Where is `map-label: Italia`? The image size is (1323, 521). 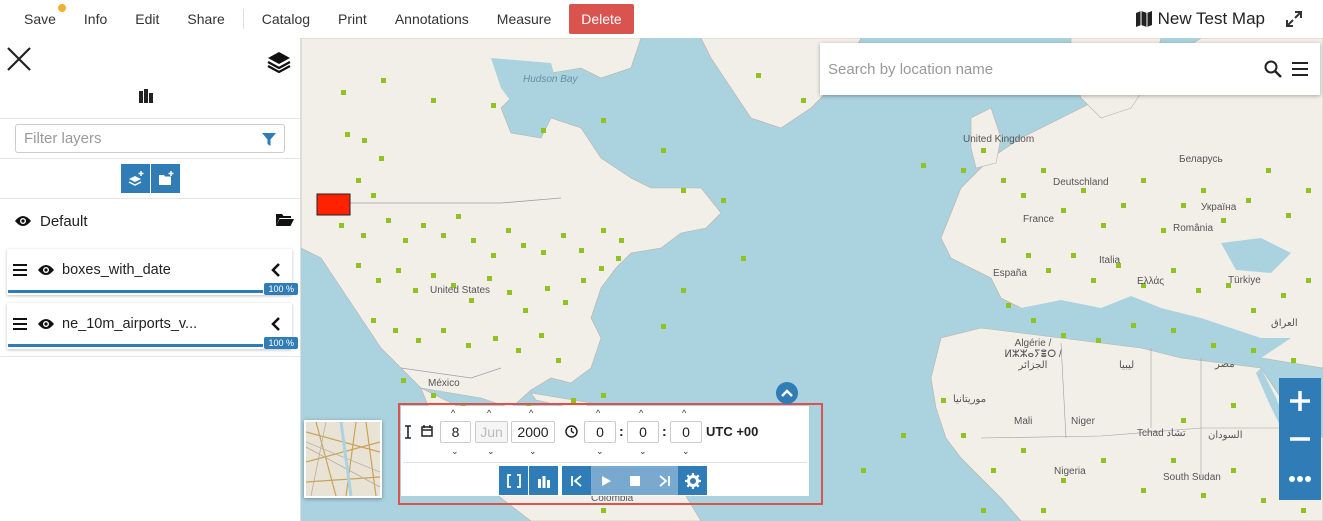 map-label: Italia is located at coordinates (1110, 260).